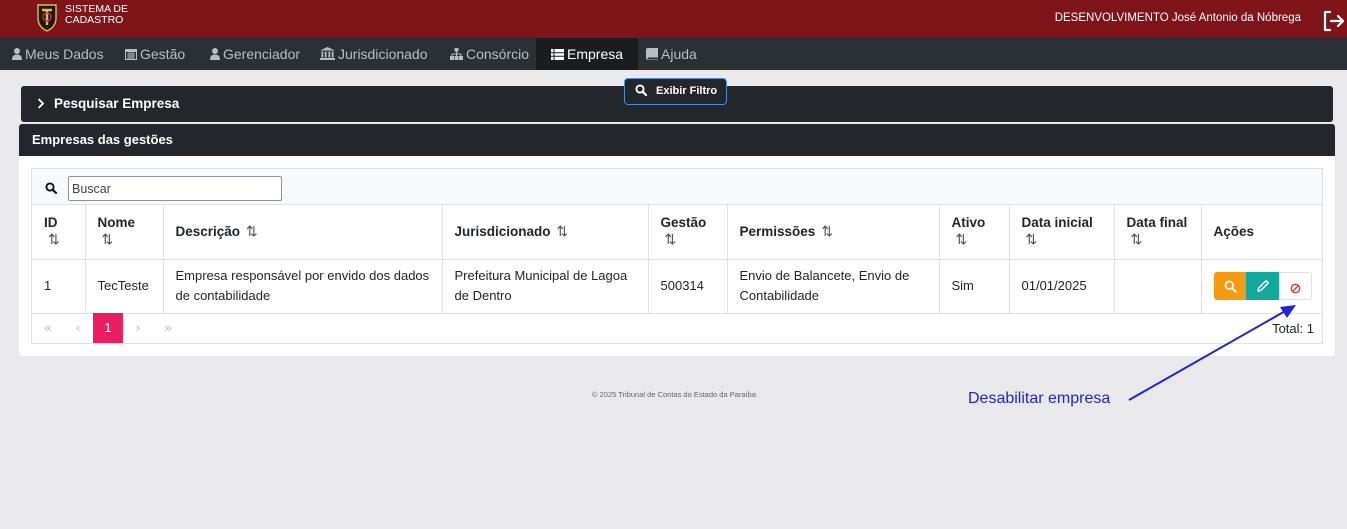 The width and height of the screenshot is (1347, 529). I want to click on nav-item-meus-dados: Meus Dados, so click(58, 54).